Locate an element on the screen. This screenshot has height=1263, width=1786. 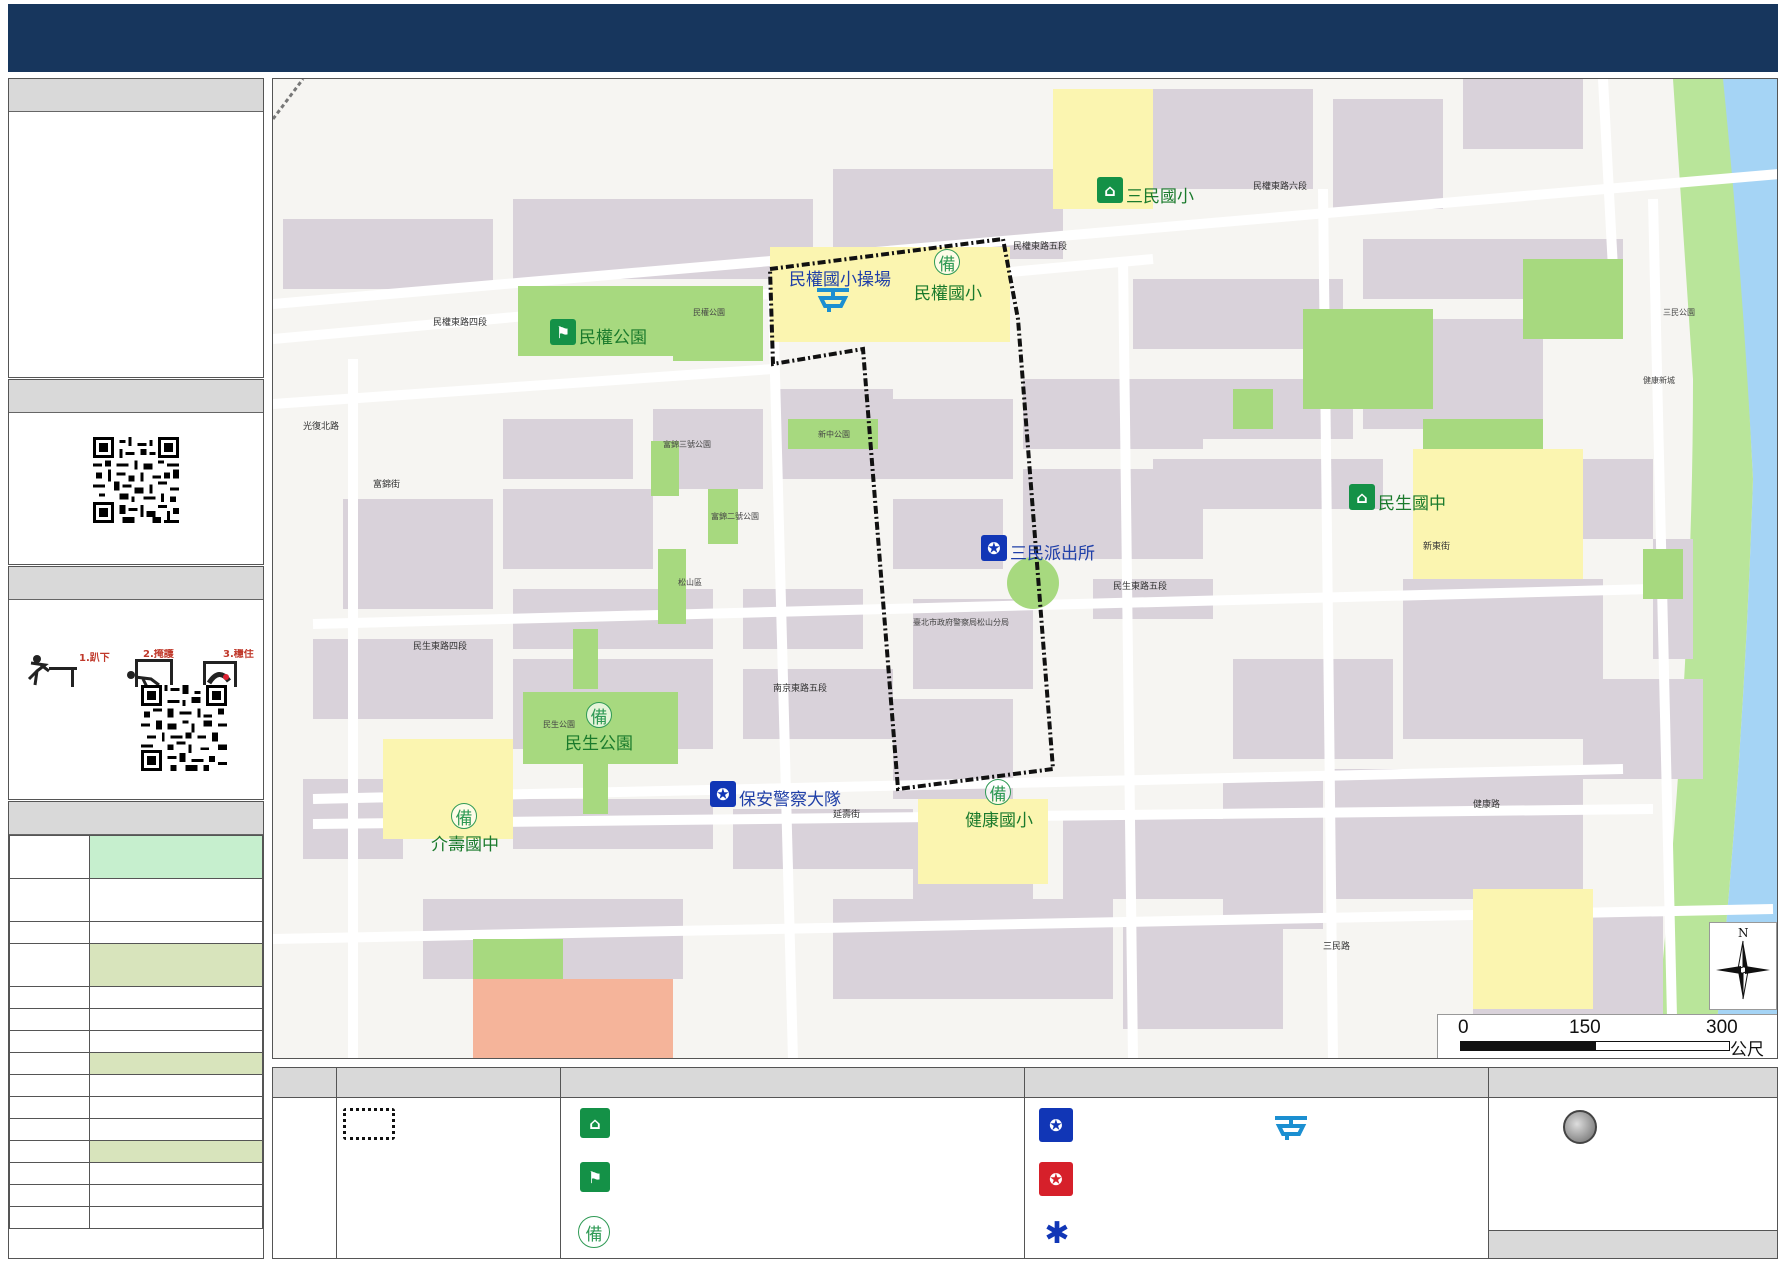
poi-label: 新中公園 is located at coordinates (834, 434).